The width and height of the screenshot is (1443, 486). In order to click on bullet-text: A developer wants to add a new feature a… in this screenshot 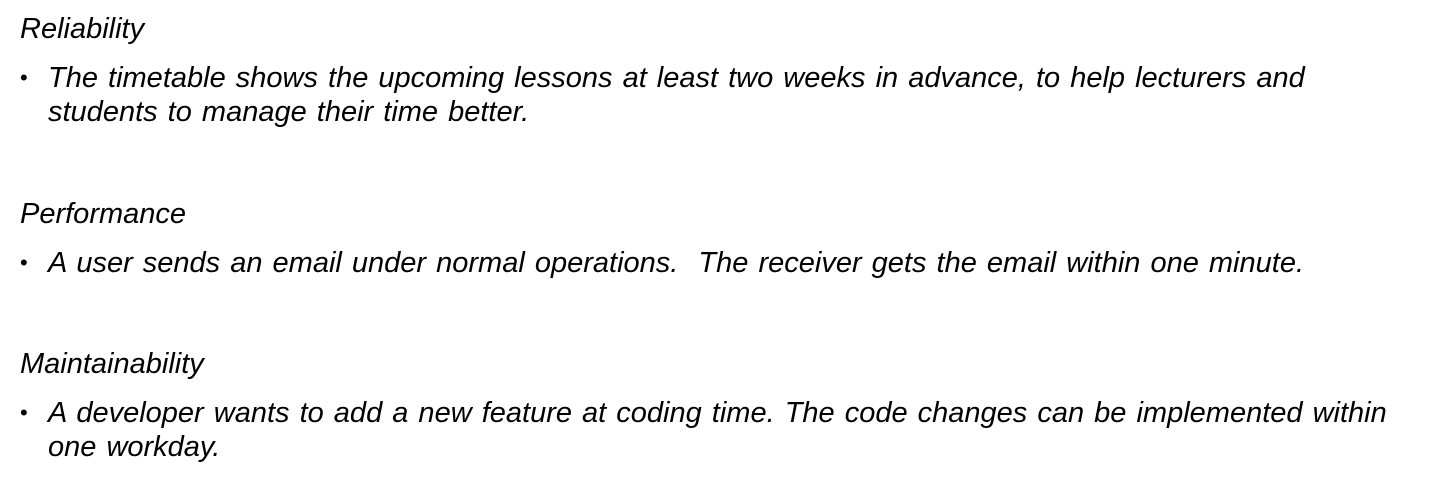, I will do `click(717, 430)`.